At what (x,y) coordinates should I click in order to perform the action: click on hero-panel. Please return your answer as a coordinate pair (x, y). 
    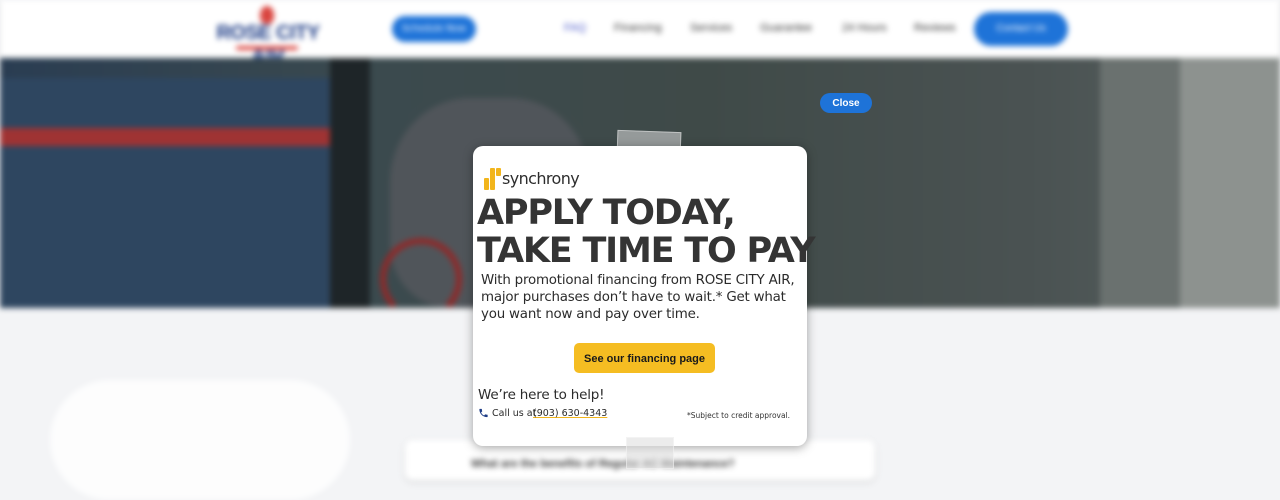
    Looking at the image, I should click on (1140, 183).